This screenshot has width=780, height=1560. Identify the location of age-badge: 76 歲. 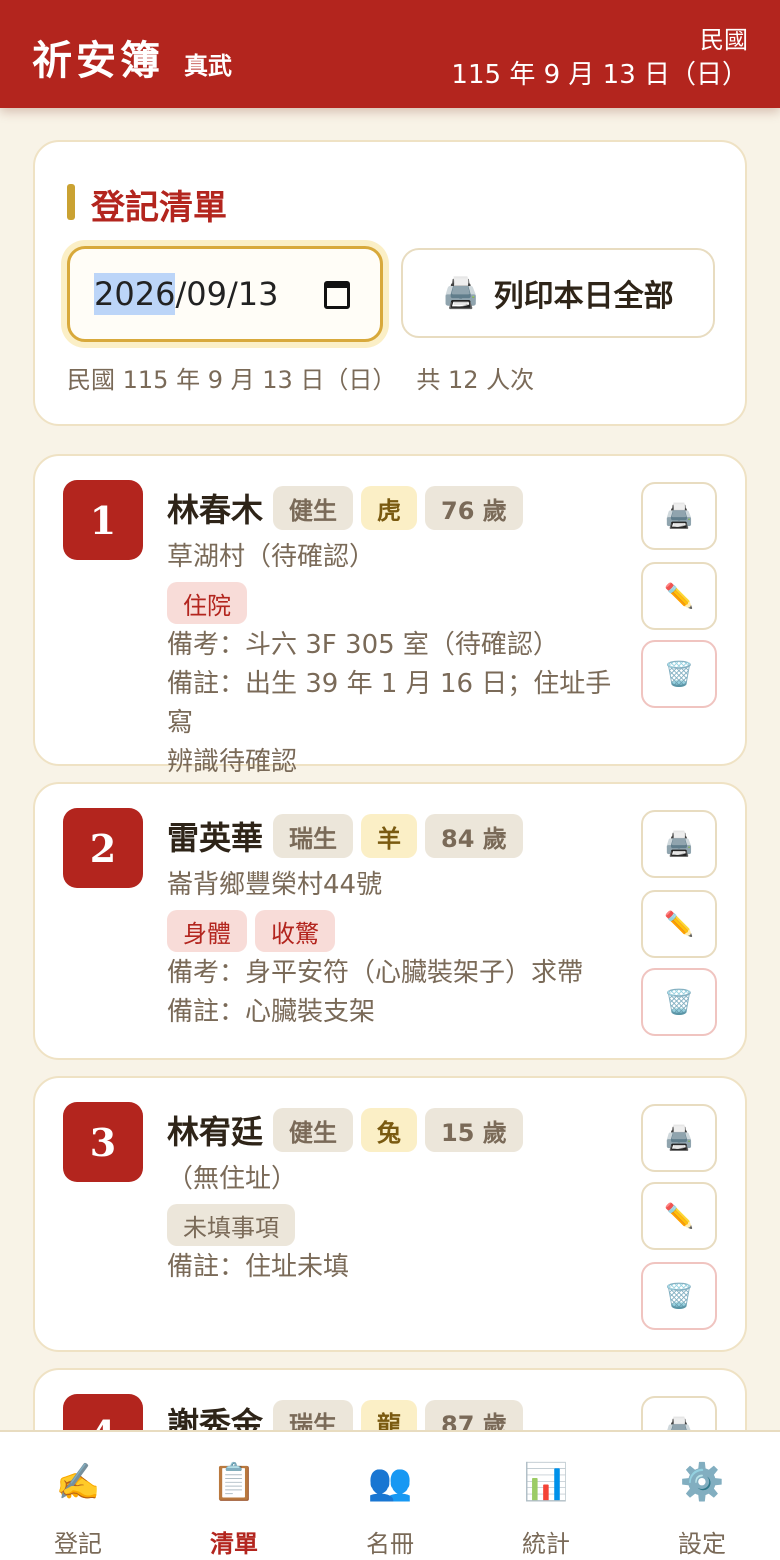
(474, 508).